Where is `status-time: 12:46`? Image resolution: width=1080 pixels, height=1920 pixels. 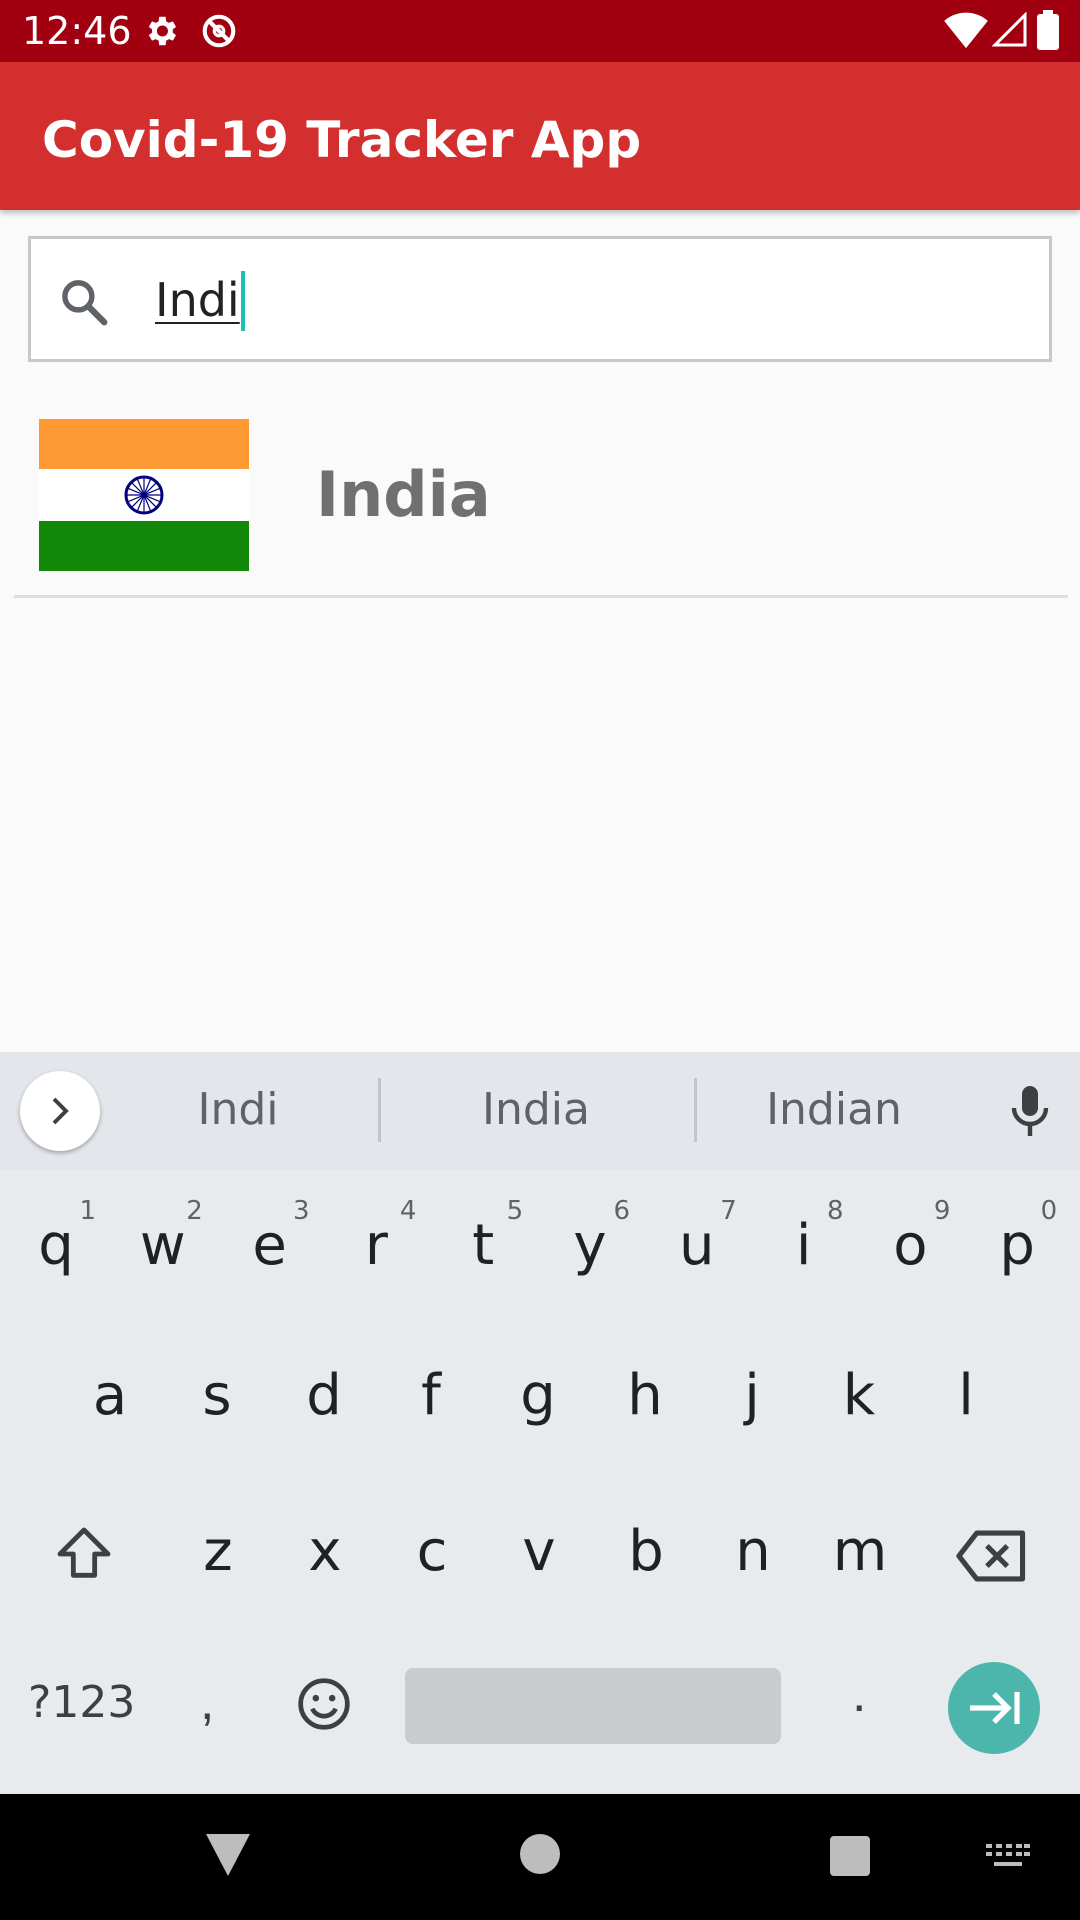
status-time: 12:46 is located at coordinates (77, 31).